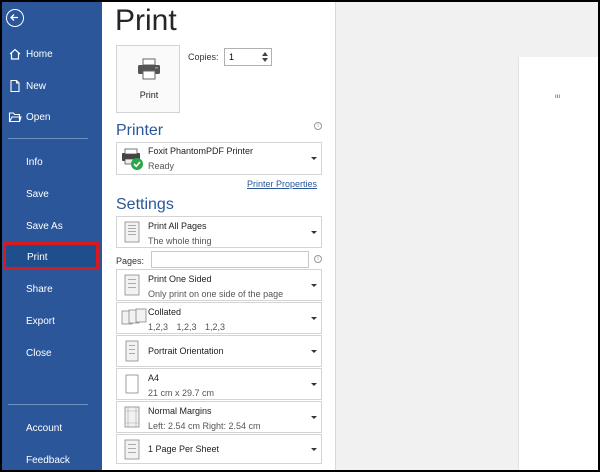 This screenshot has width=600, height=472. Describe the element at coordinates (149, 69) in the screenshot. I see `printer-icon` at that location.